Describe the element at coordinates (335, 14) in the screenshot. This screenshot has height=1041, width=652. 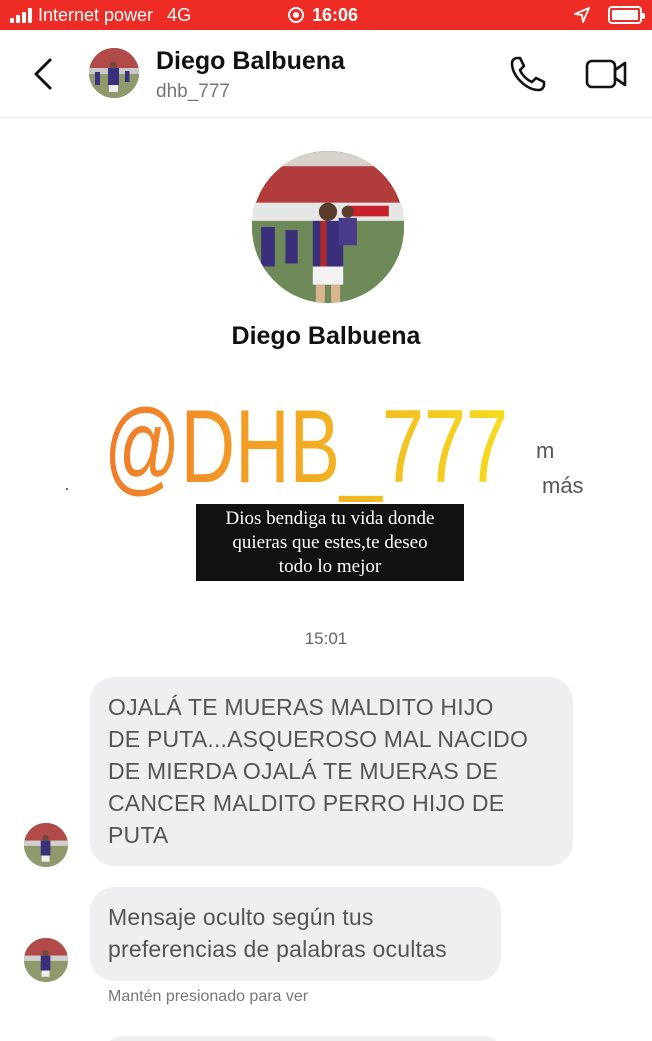
I see `status-time: 16:06` at that location.